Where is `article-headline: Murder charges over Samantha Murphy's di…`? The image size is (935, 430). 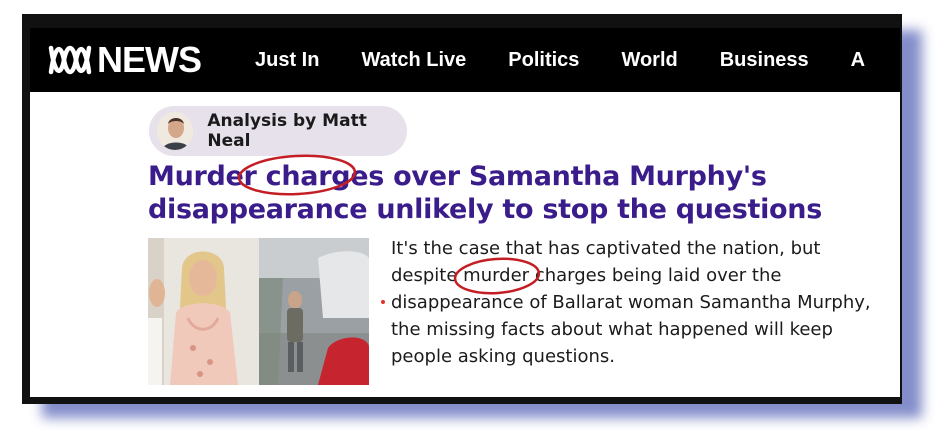 article-headline: Murder charges over Samantha Murphy's di… is located at coordinates (518, 193).